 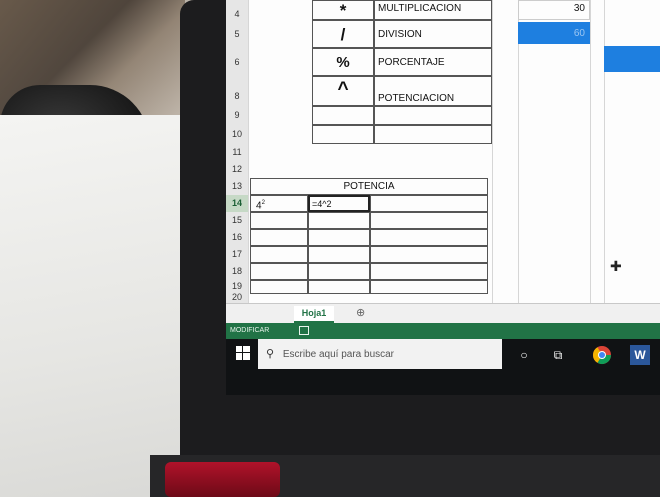 What do you see at coordinates (433, 91) in the screenshot?
I see `operator-label-cell: POTENCIACION` at bounding box center [433, 91].